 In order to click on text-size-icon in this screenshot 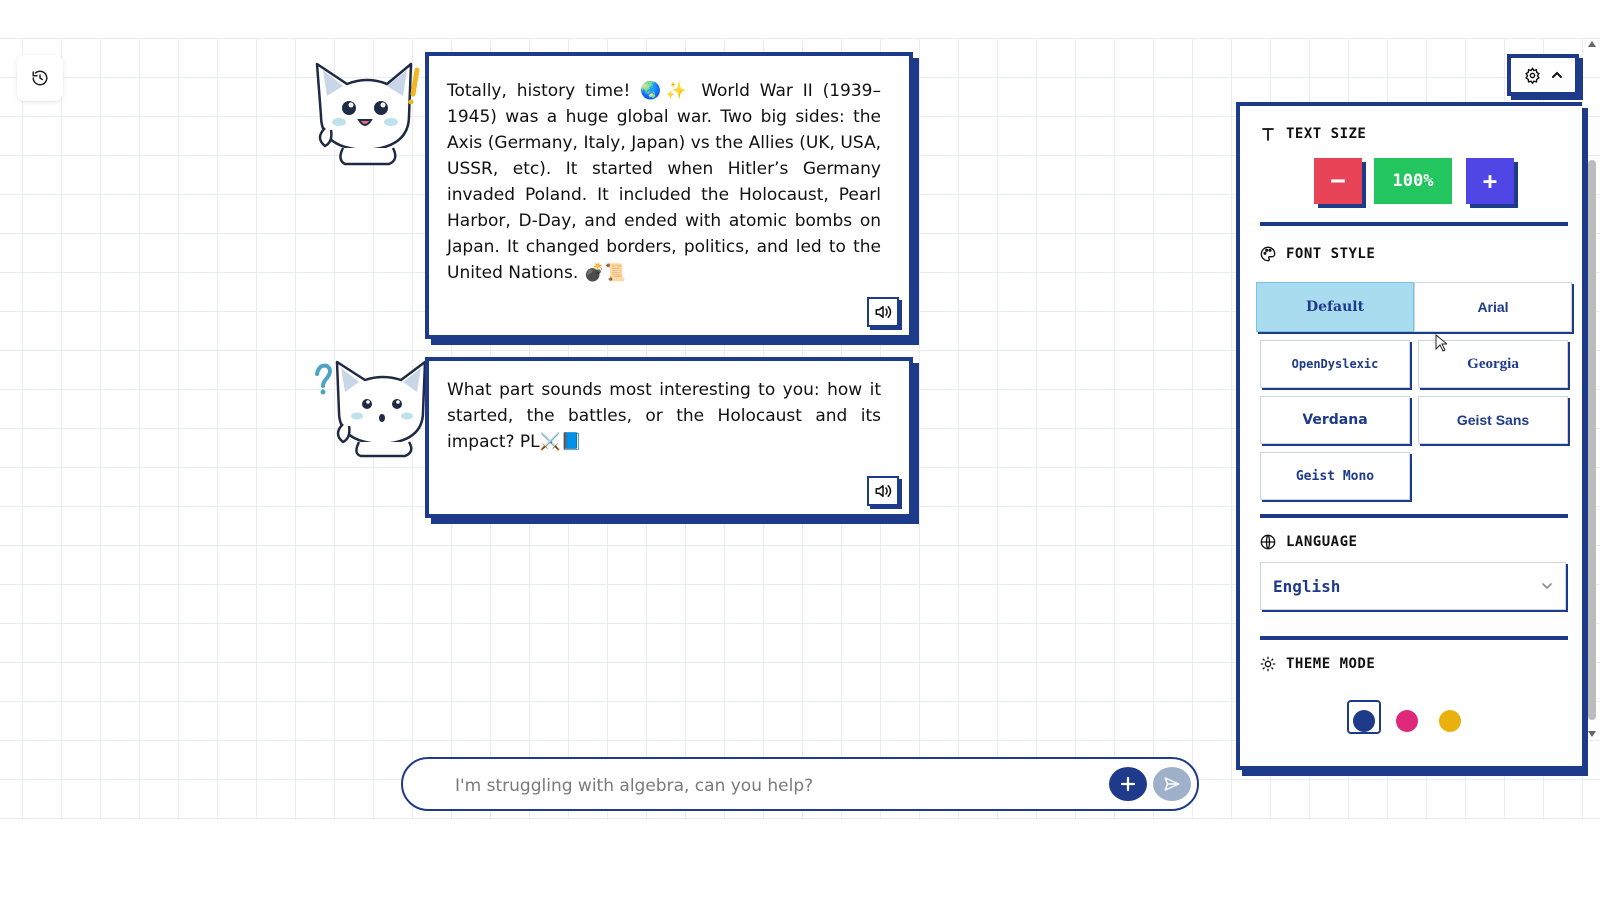, I will do `click(1268, 134)`.